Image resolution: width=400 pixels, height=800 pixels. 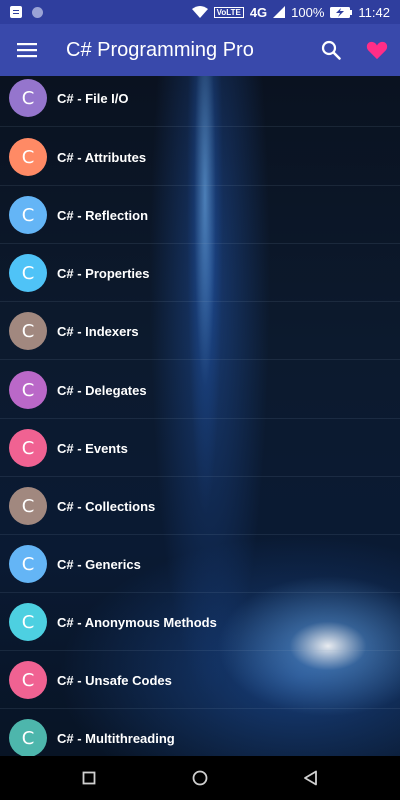 I want to click on favorite-button, so click(x=377, y=50).